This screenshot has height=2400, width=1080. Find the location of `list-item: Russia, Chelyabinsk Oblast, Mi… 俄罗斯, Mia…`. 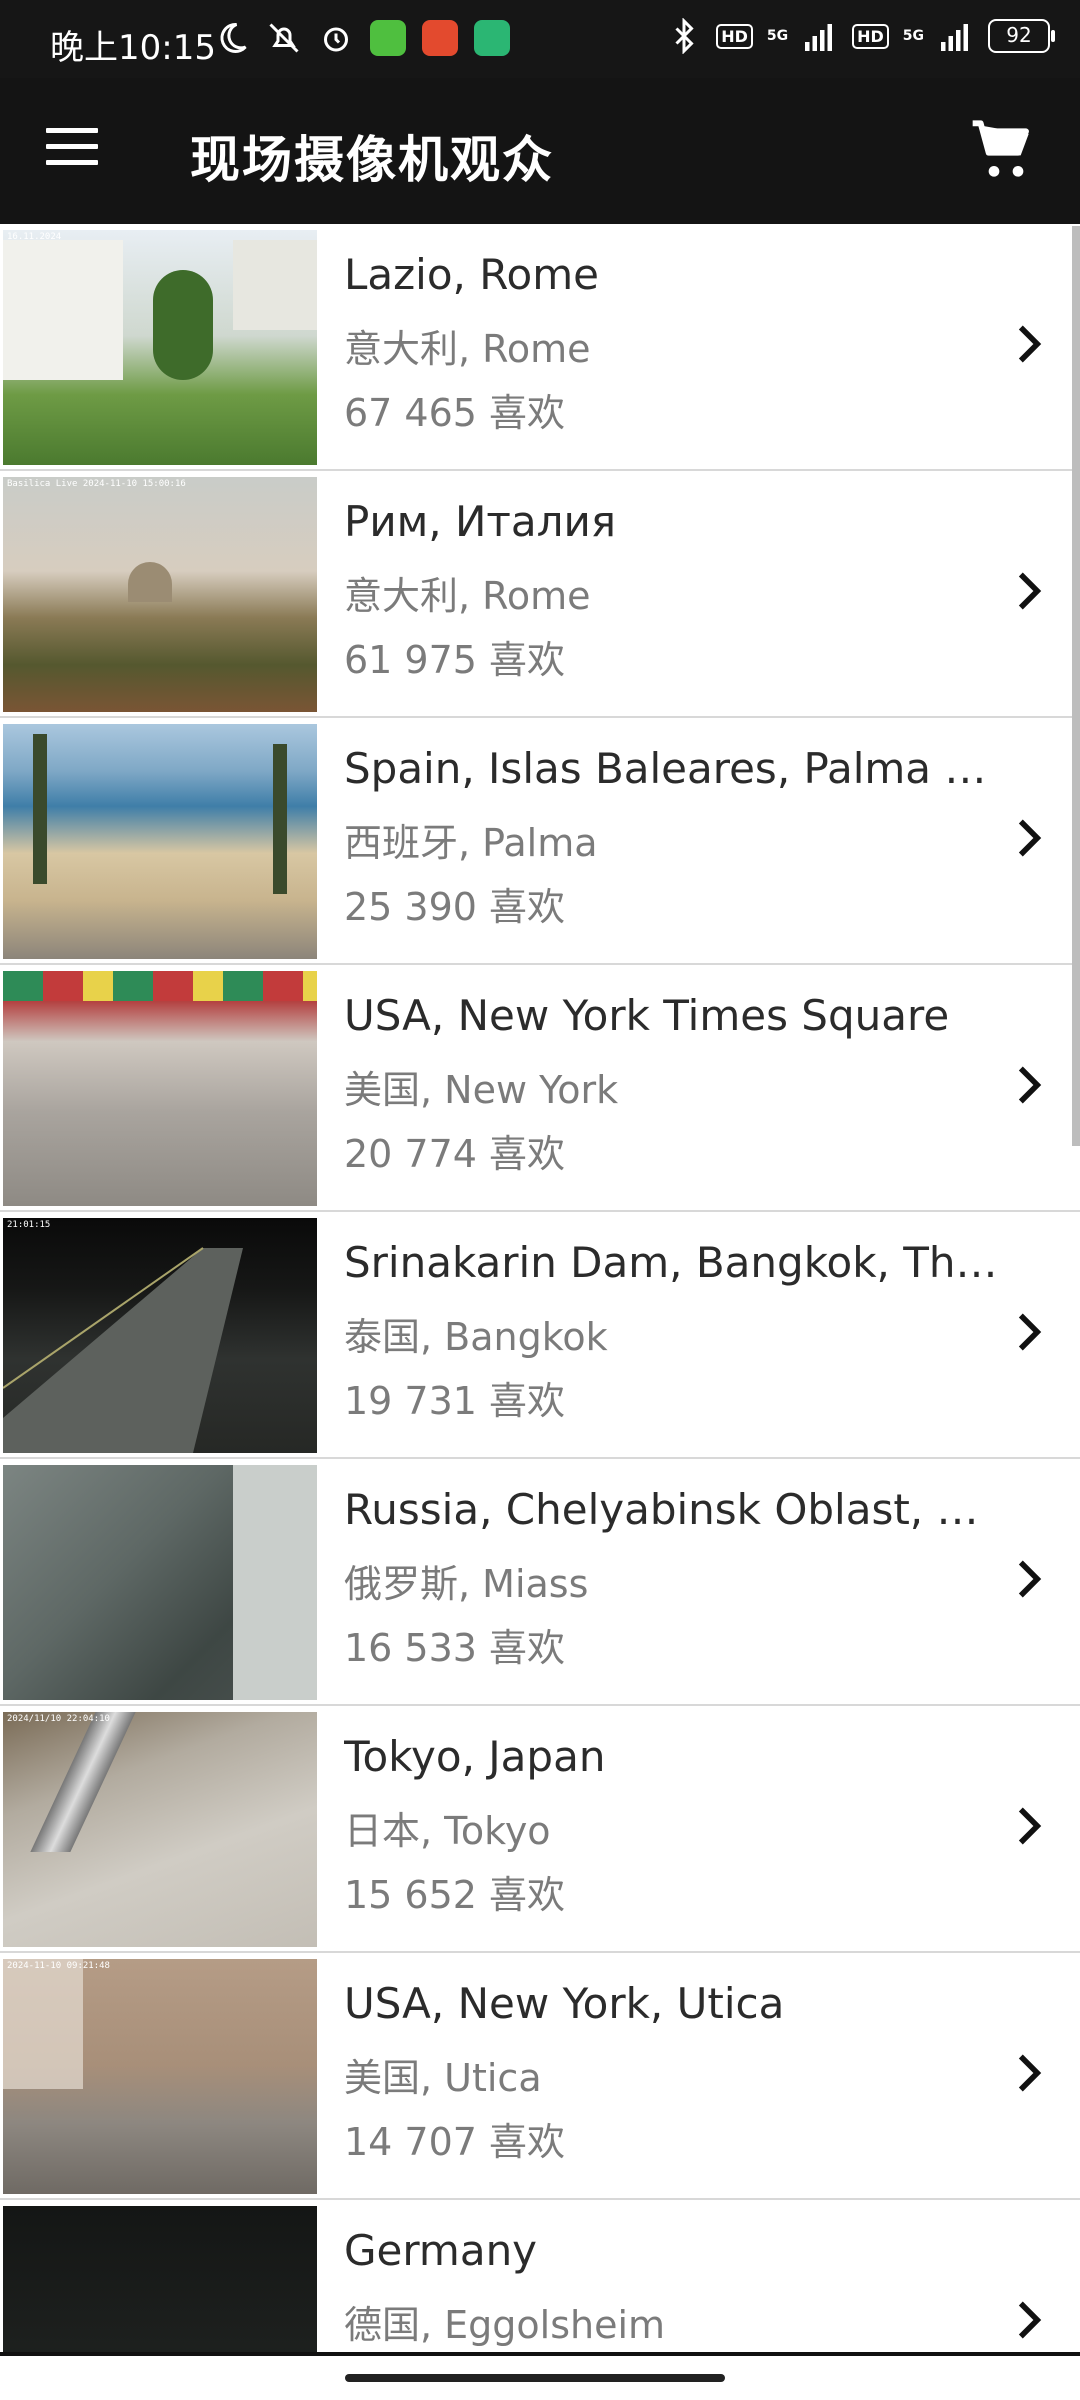

list-item: Russia, Chelyabinsk Oblast, Mi… 俄罗斯, Mia… is located at coordinates (540, 1582).